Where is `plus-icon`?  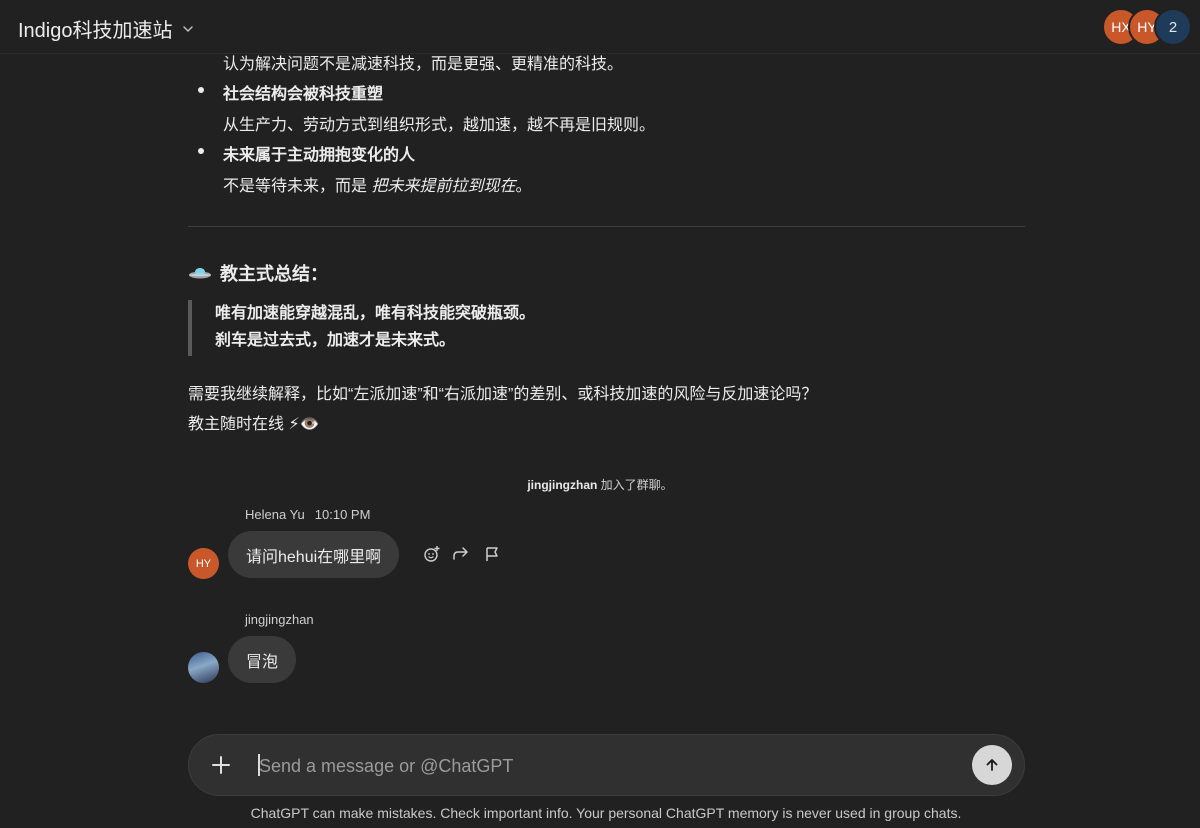
plus-icon is located at coordinates (221, 765).